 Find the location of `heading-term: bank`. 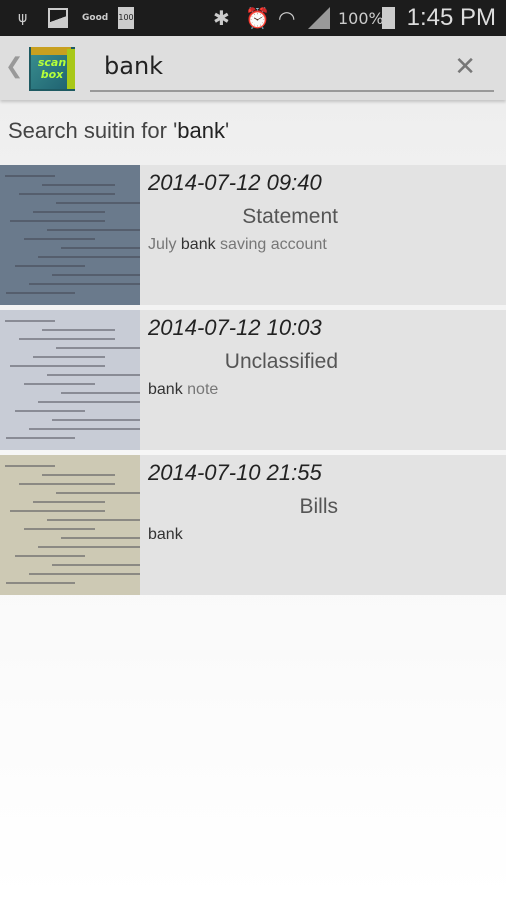

heading-term: bank is located at coordinates (201, 130).